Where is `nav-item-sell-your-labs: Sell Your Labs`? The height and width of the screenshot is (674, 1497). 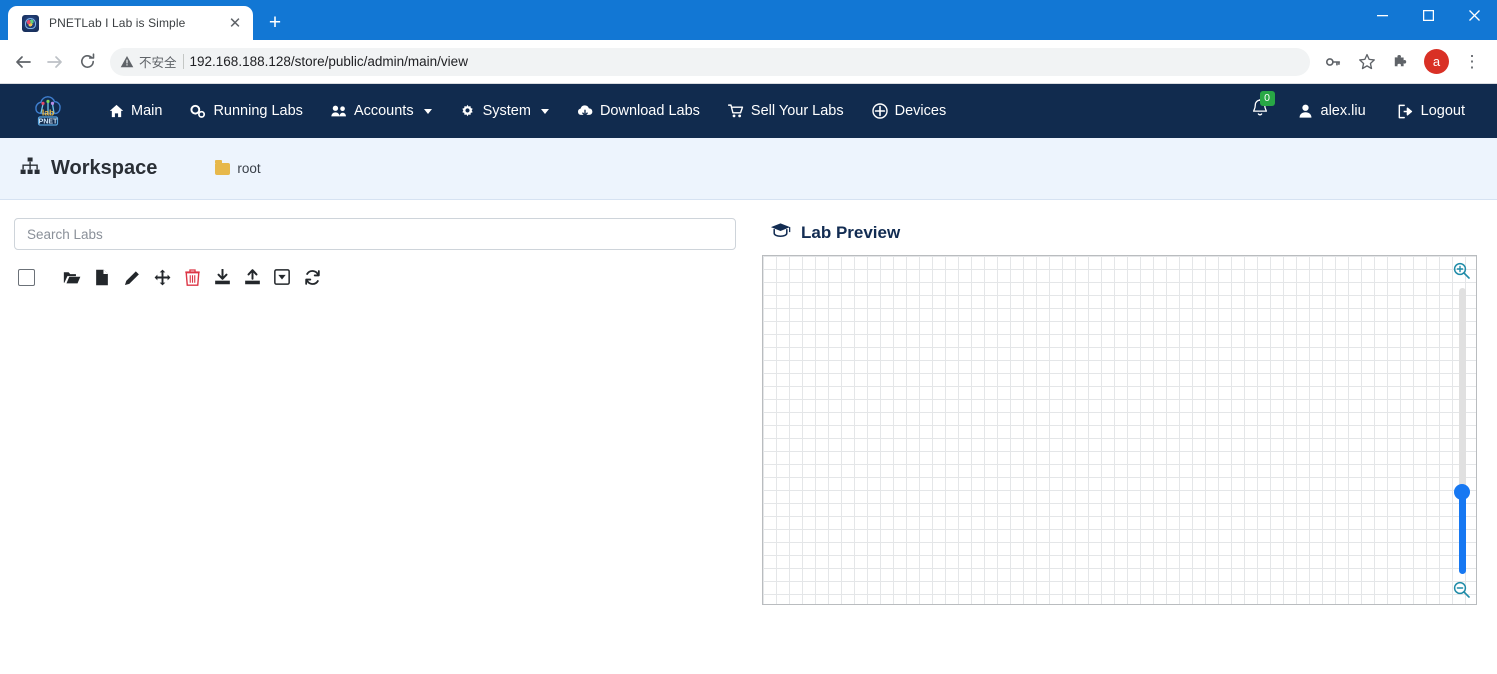
nav-item-sell-your-labs: Sell Your Labs is located at coordinates (786, 111).